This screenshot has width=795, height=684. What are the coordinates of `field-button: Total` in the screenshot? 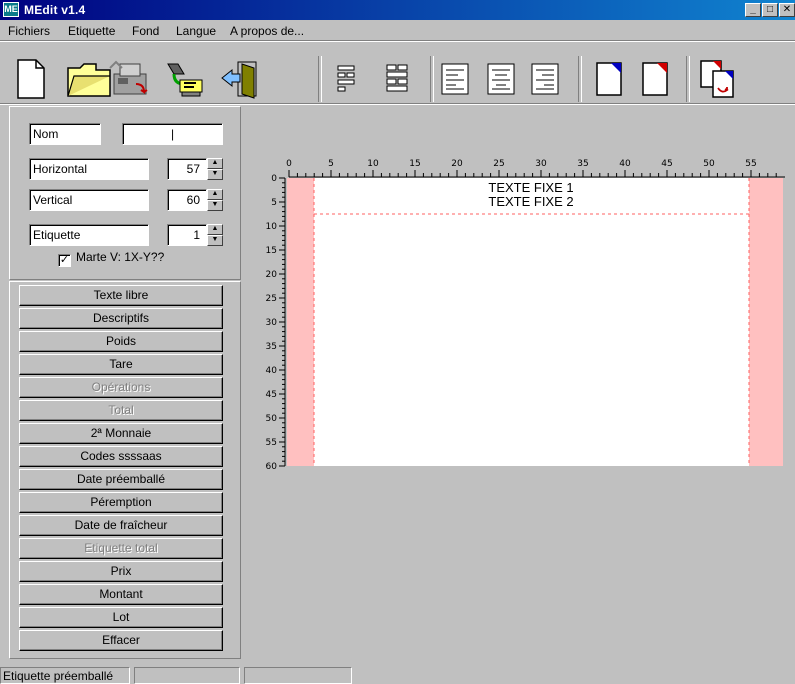 It's located at (121, 410).